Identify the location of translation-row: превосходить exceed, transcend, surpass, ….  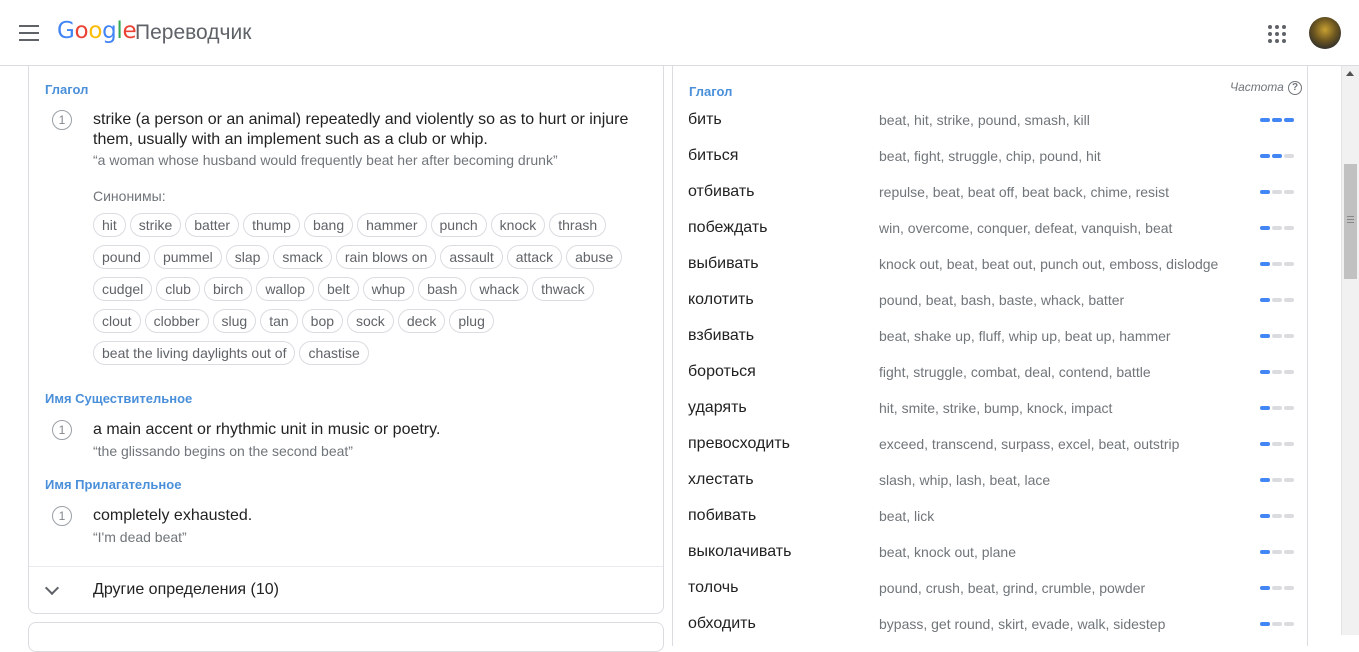
(991, 444).